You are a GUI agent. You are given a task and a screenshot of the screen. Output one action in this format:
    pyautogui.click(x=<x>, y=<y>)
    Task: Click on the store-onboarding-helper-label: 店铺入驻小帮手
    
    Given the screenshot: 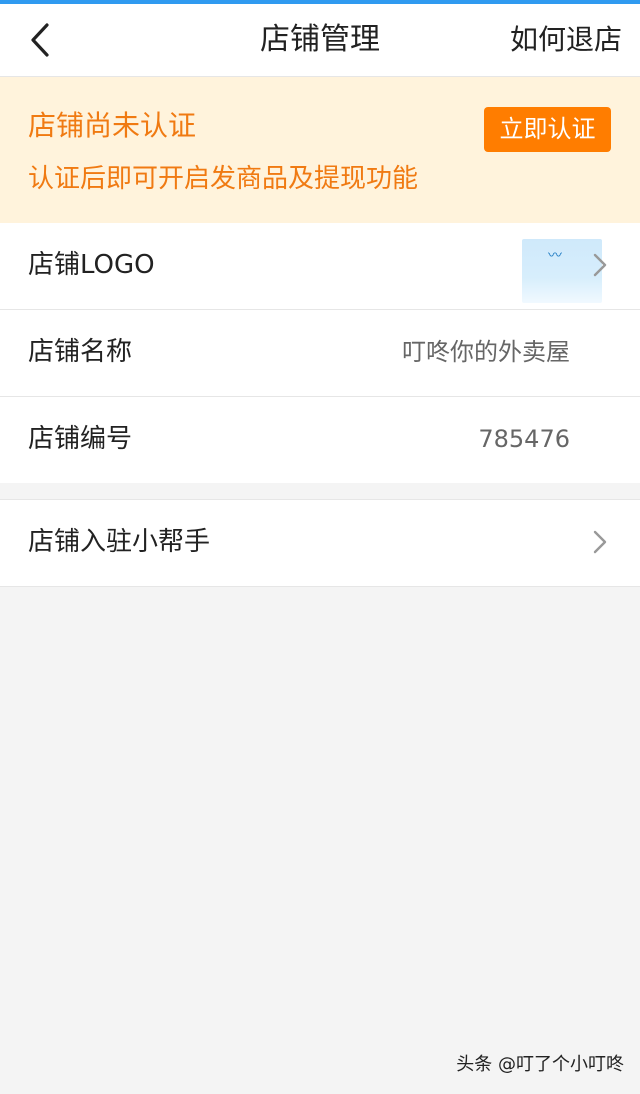 What is the action you would take?
    pyautogui.click(x=119, y=542)
    